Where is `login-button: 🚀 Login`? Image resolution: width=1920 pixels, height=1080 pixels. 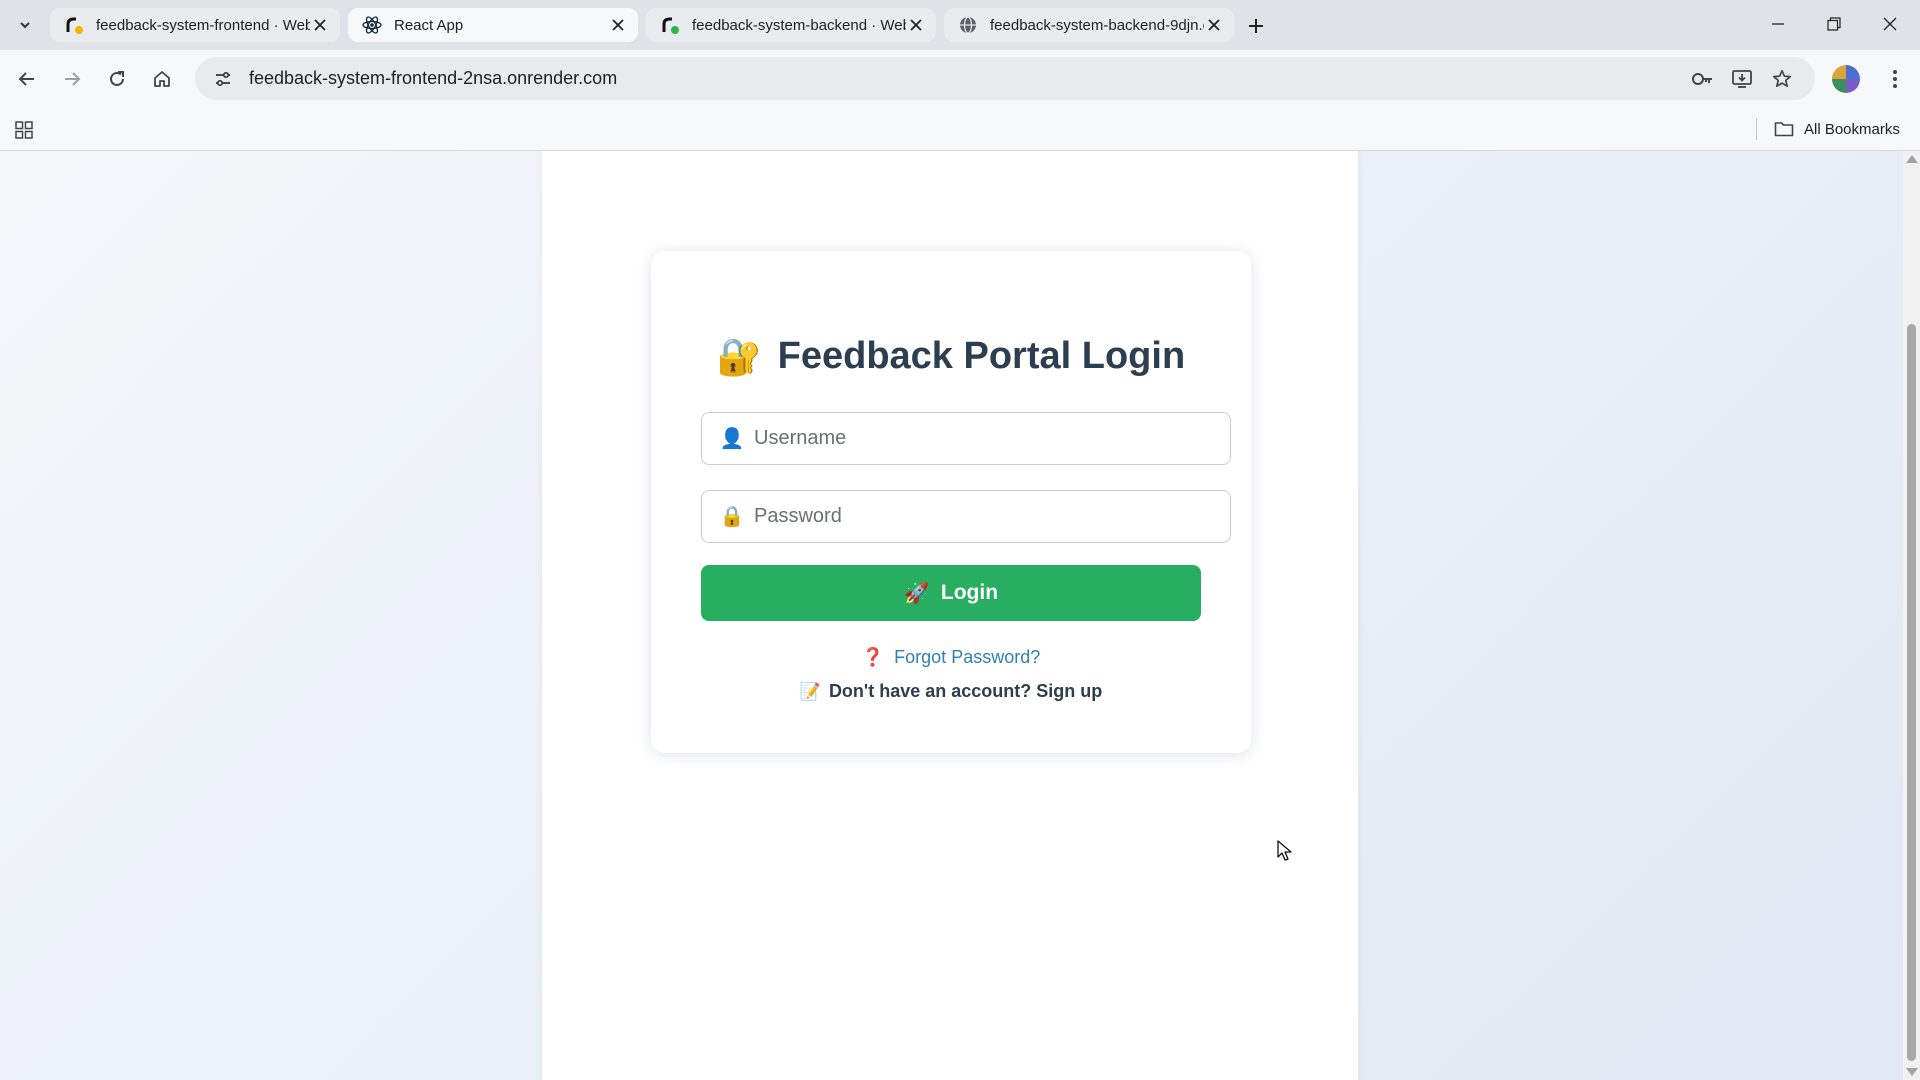
login-button: 🚀 Login is located at coordinates (951, 593).